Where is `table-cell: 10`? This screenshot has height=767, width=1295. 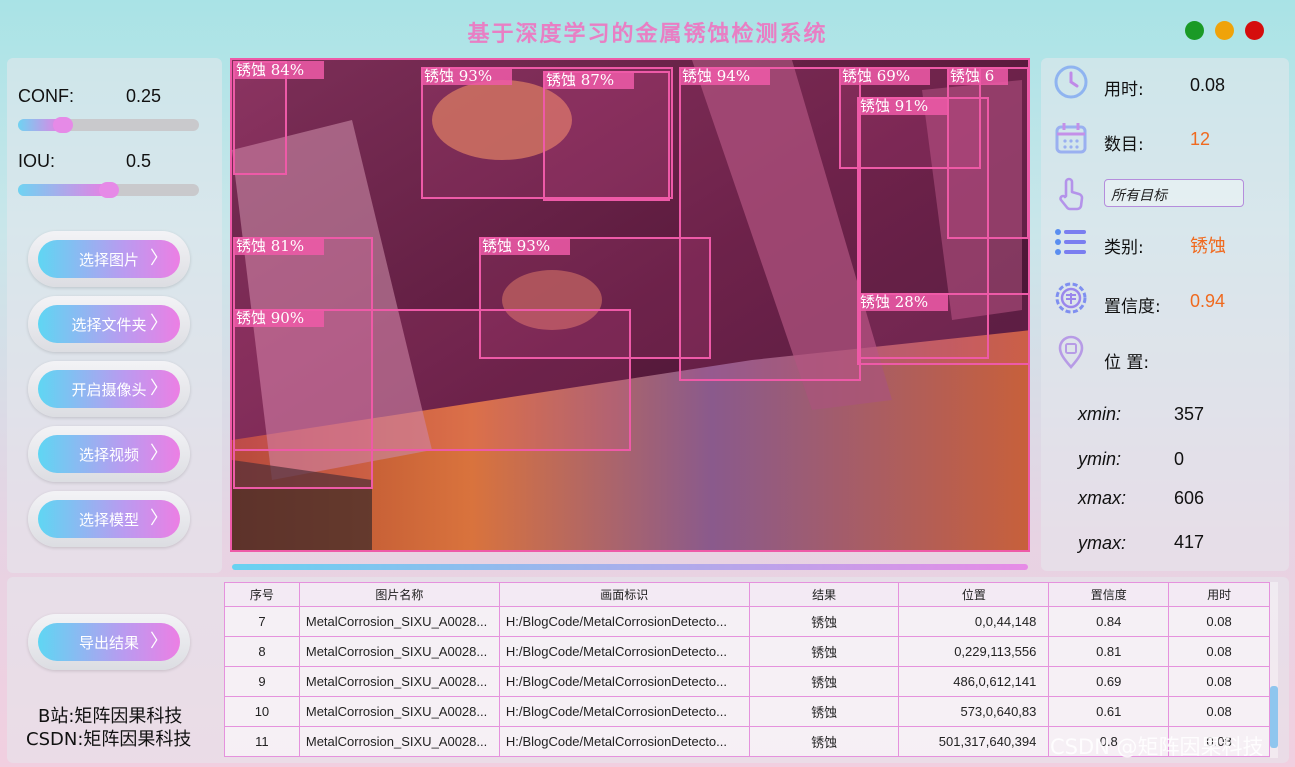
table-cell: 10 is located at coordinates (262, 711).